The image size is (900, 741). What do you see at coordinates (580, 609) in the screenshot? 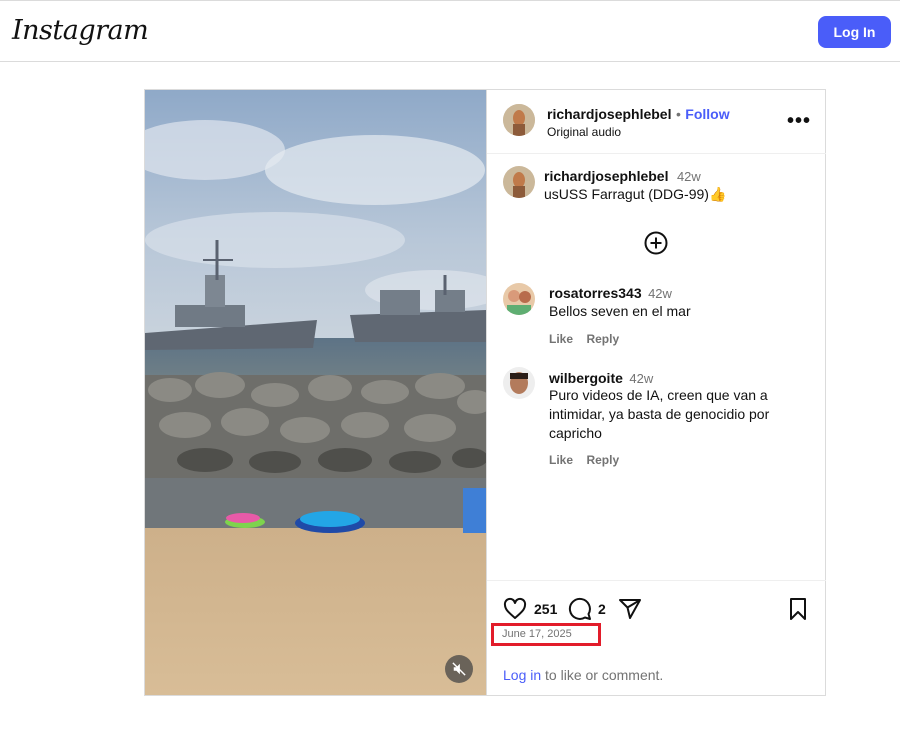
I see `comment-icon` at bounding box center [580, 609].